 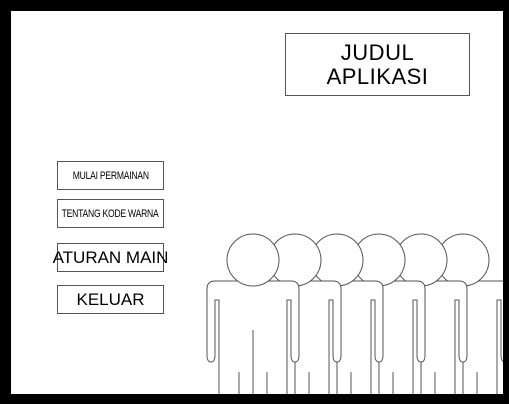 I want to click on person-head, so click(x=253, y=260).